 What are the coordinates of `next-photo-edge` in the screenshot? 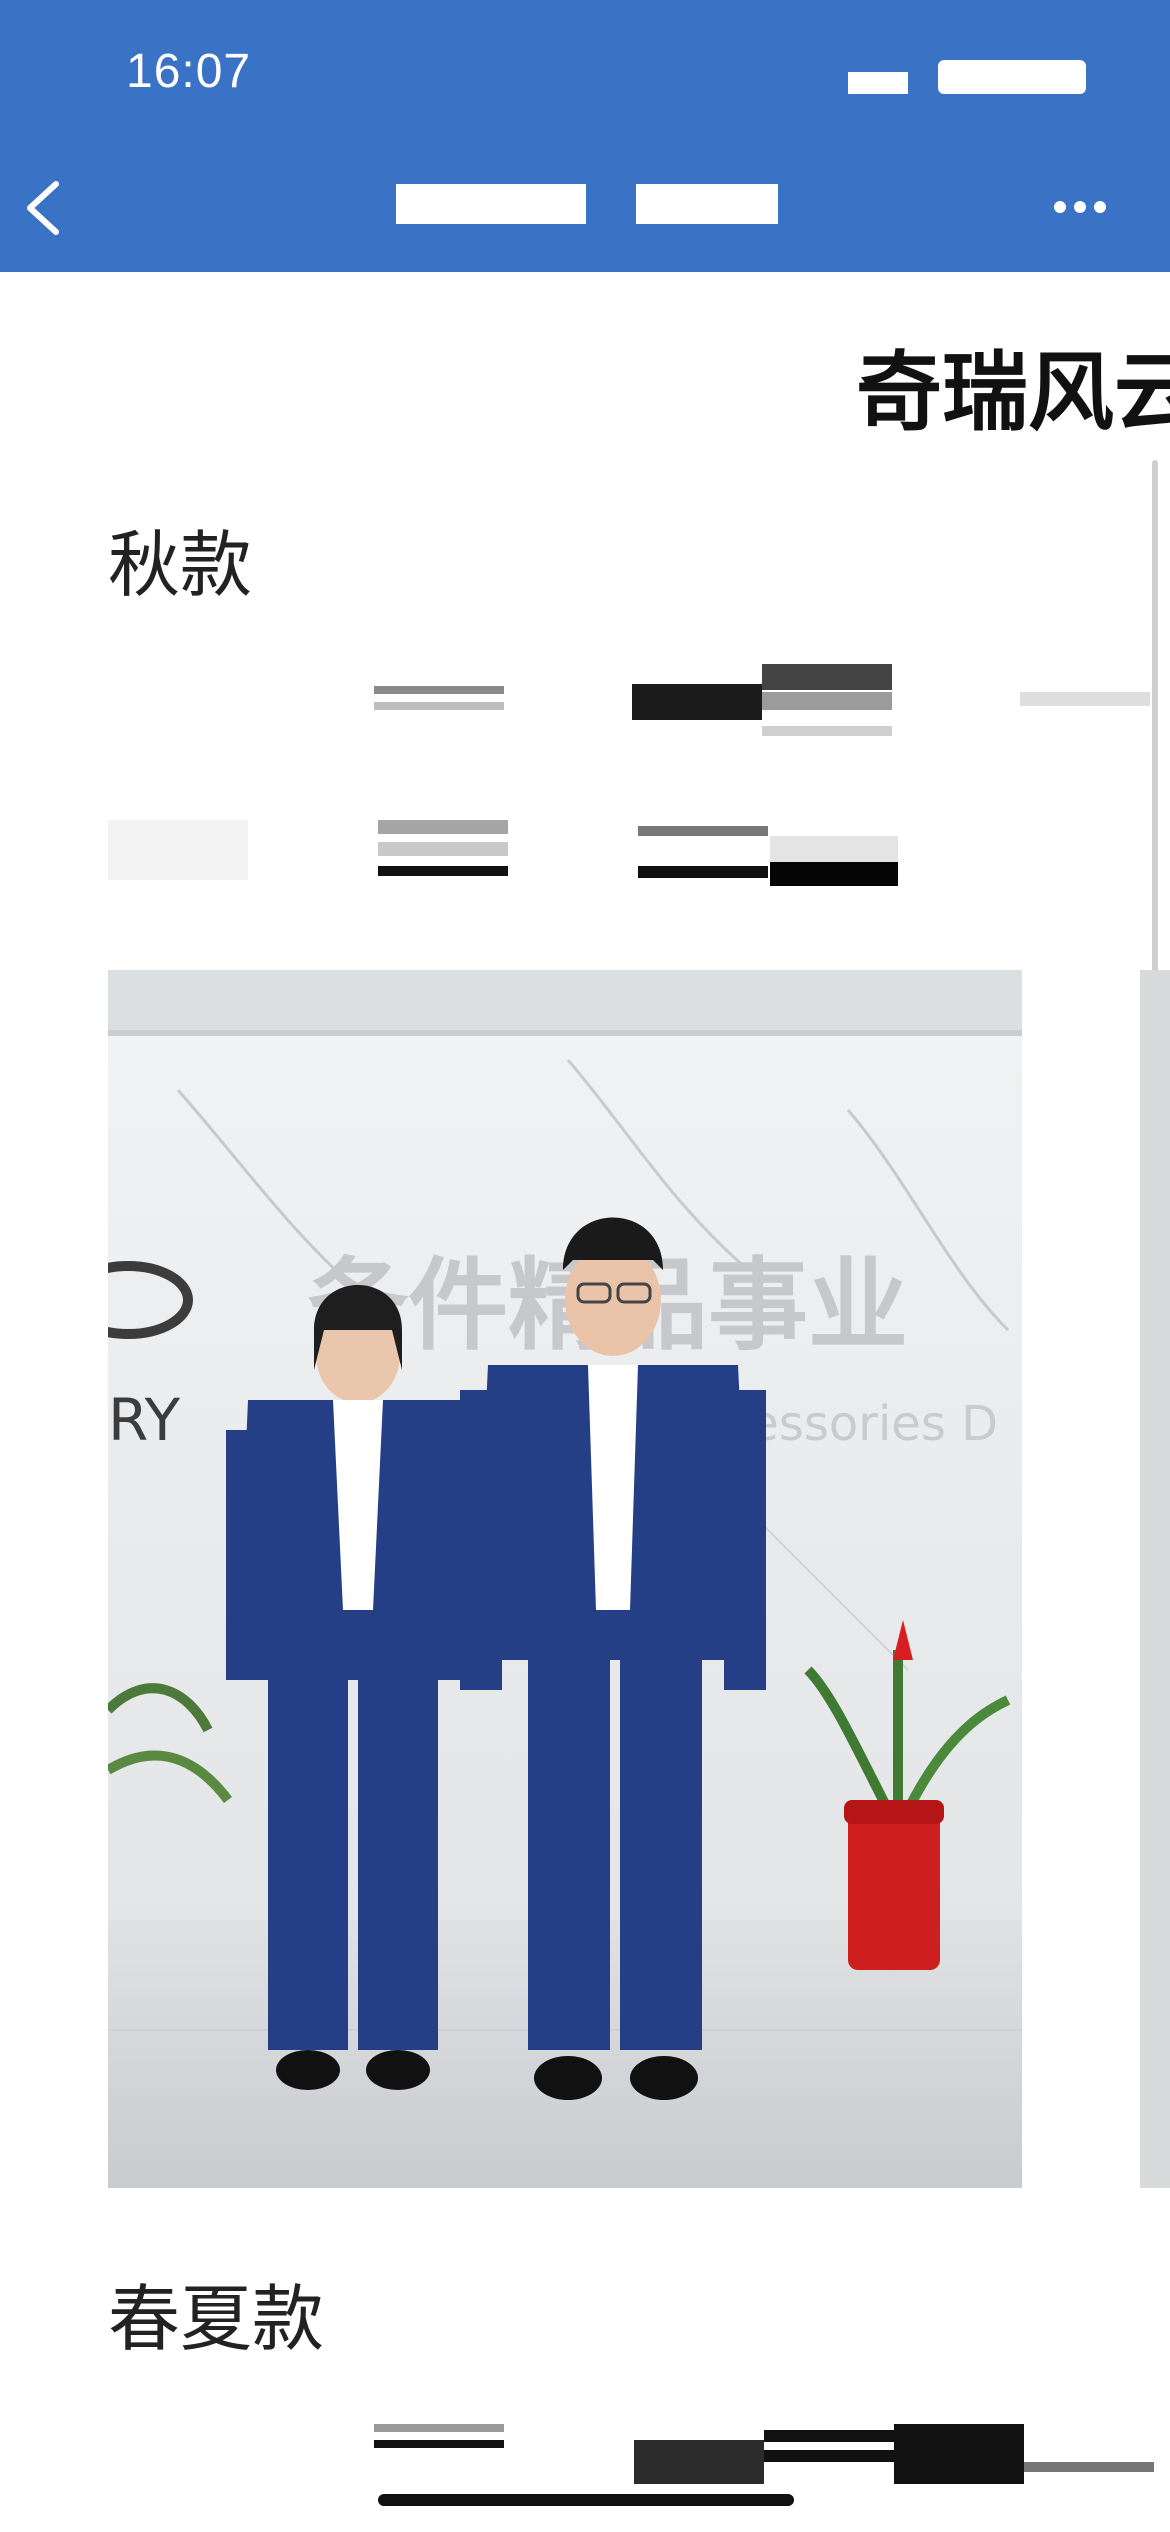 It's located at (1155, 1579).